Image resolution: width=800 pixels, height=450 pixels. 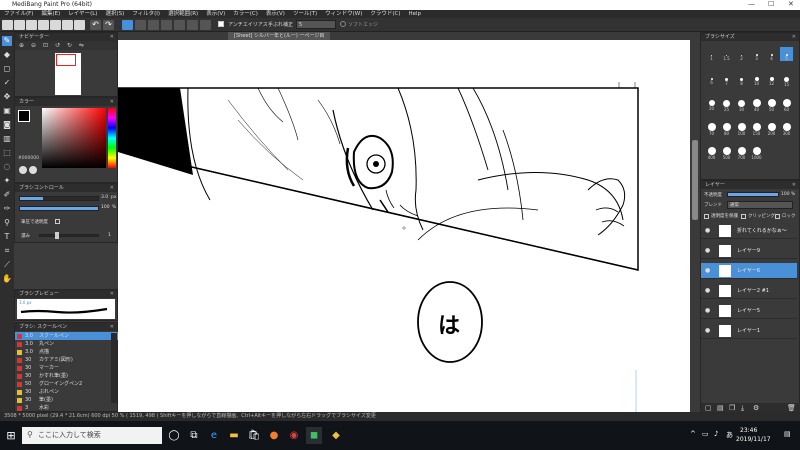 I want to click on brush-size-cell: 15, so click(x=786, y=79).